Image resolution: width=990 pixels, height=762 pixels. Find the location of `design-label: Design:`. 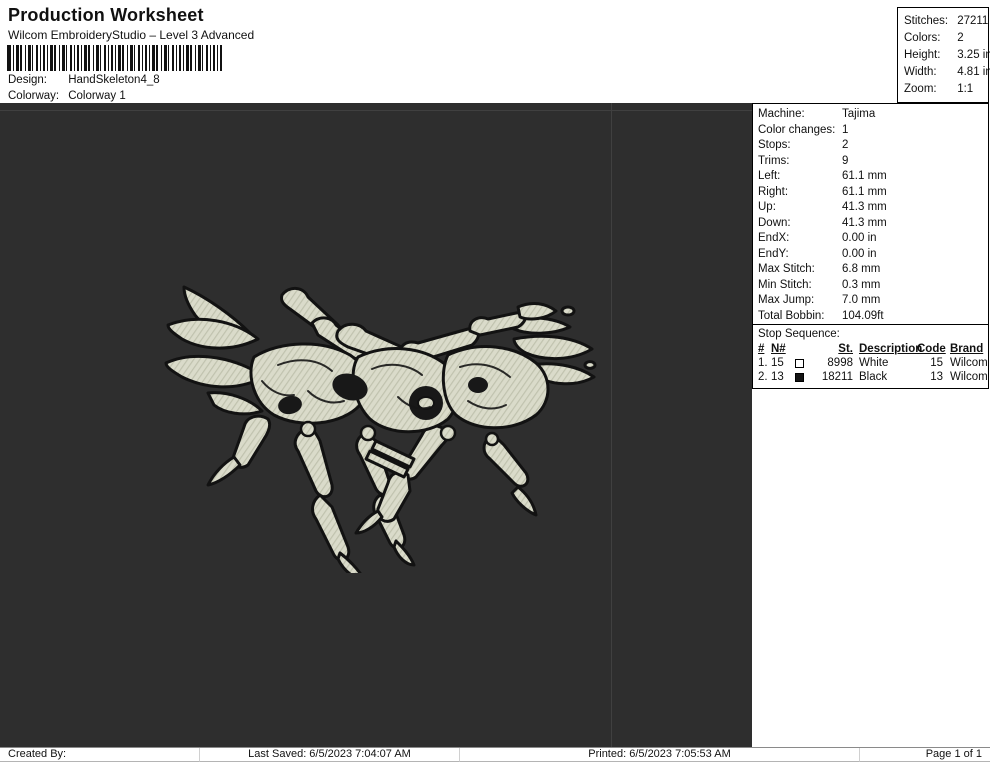

design-label: Design: is located at coordinates (27, 80).